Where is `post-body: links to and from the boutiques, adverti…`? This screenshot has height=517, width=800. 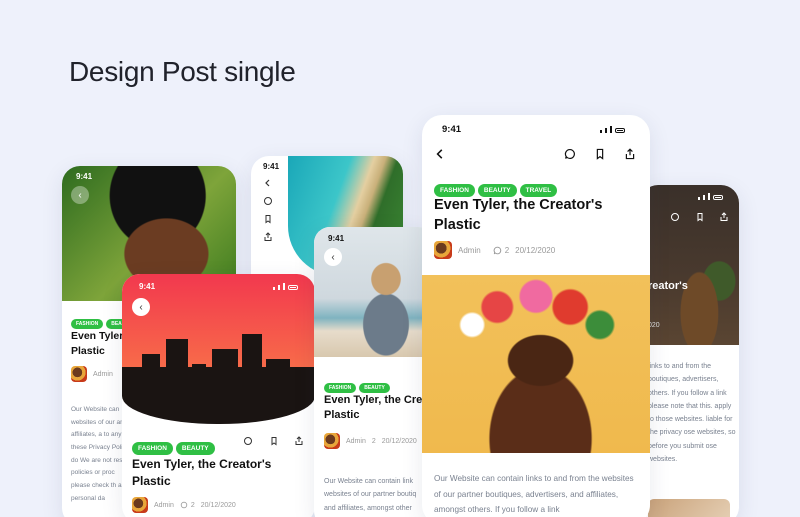
post-body: links to and from the boutiques, adverti… is located at coordinates (692, 413).